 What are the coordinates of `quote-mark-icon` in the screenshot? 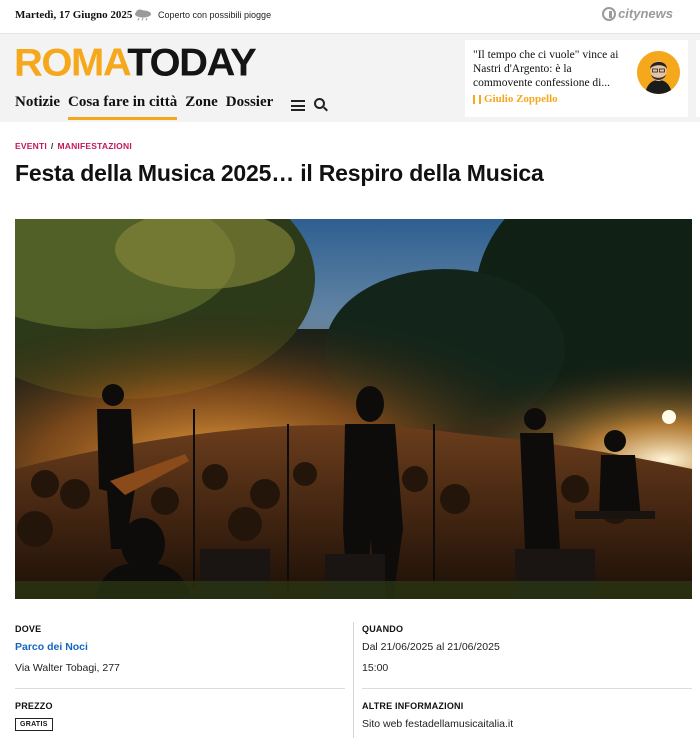 It's located at (477, 99).